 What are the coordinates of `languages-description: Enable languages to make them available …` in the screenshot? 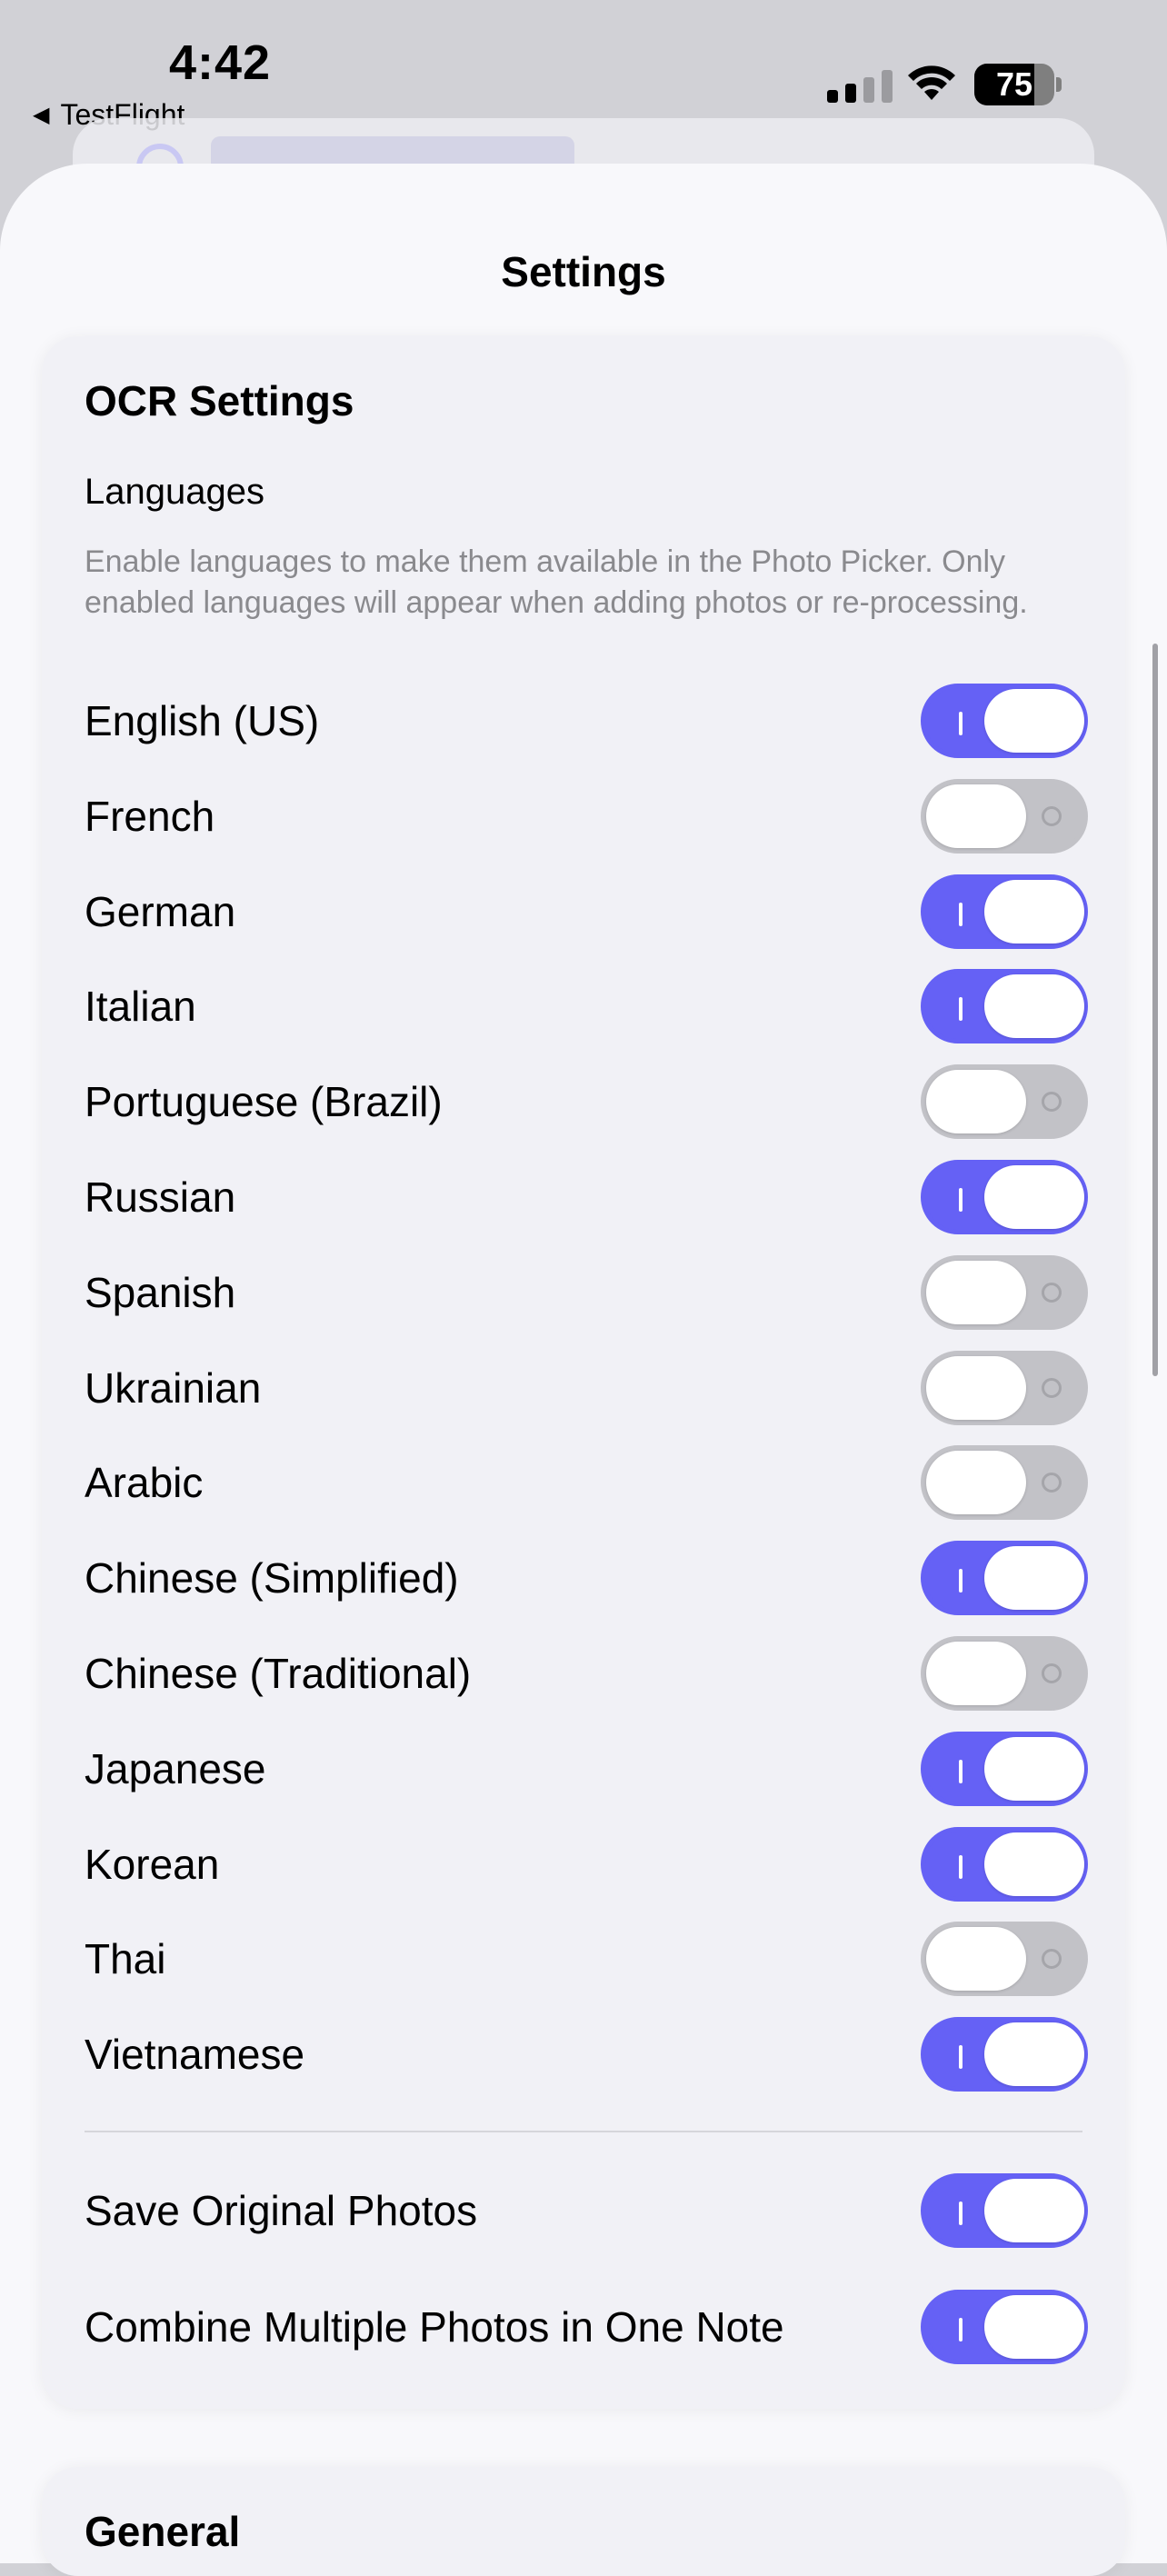 It's located at (556, 582).